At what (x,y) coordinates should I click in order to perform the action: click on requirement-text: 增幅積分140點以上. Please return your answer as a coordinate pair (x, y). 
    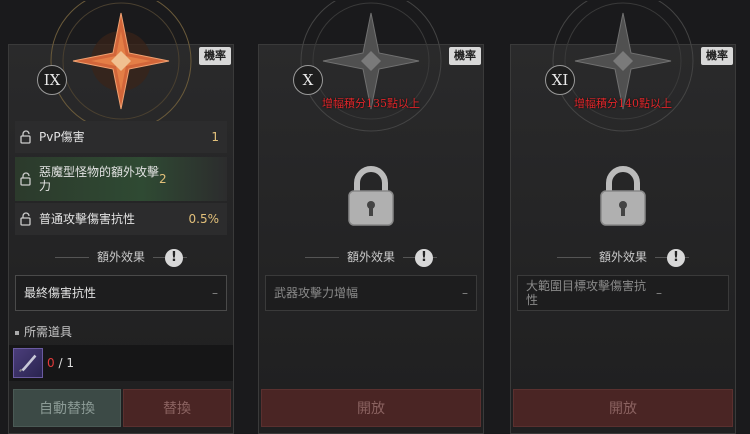
    Looking at the image, I should click on (623, 103).